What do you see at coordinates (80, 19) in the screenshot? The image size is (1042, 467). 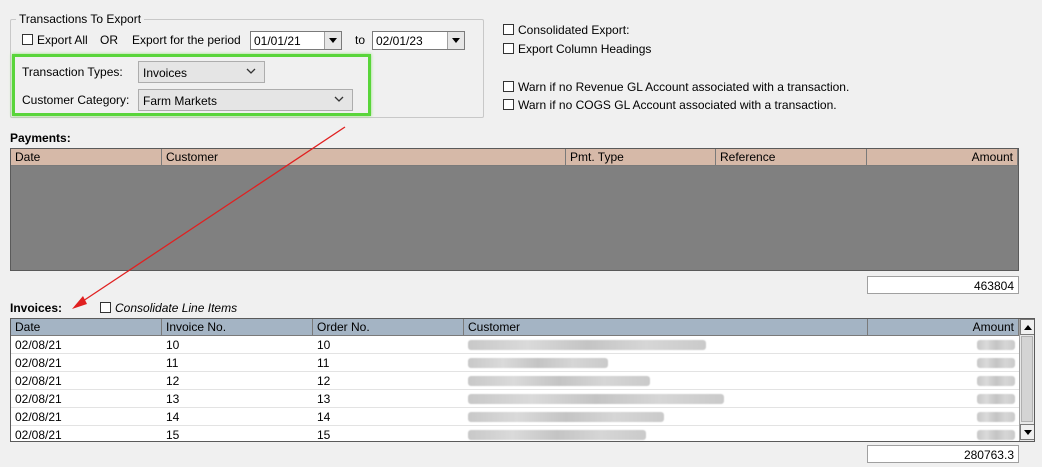 I see `group-legend: Transactions To Export` at bounding box center [80, 19].